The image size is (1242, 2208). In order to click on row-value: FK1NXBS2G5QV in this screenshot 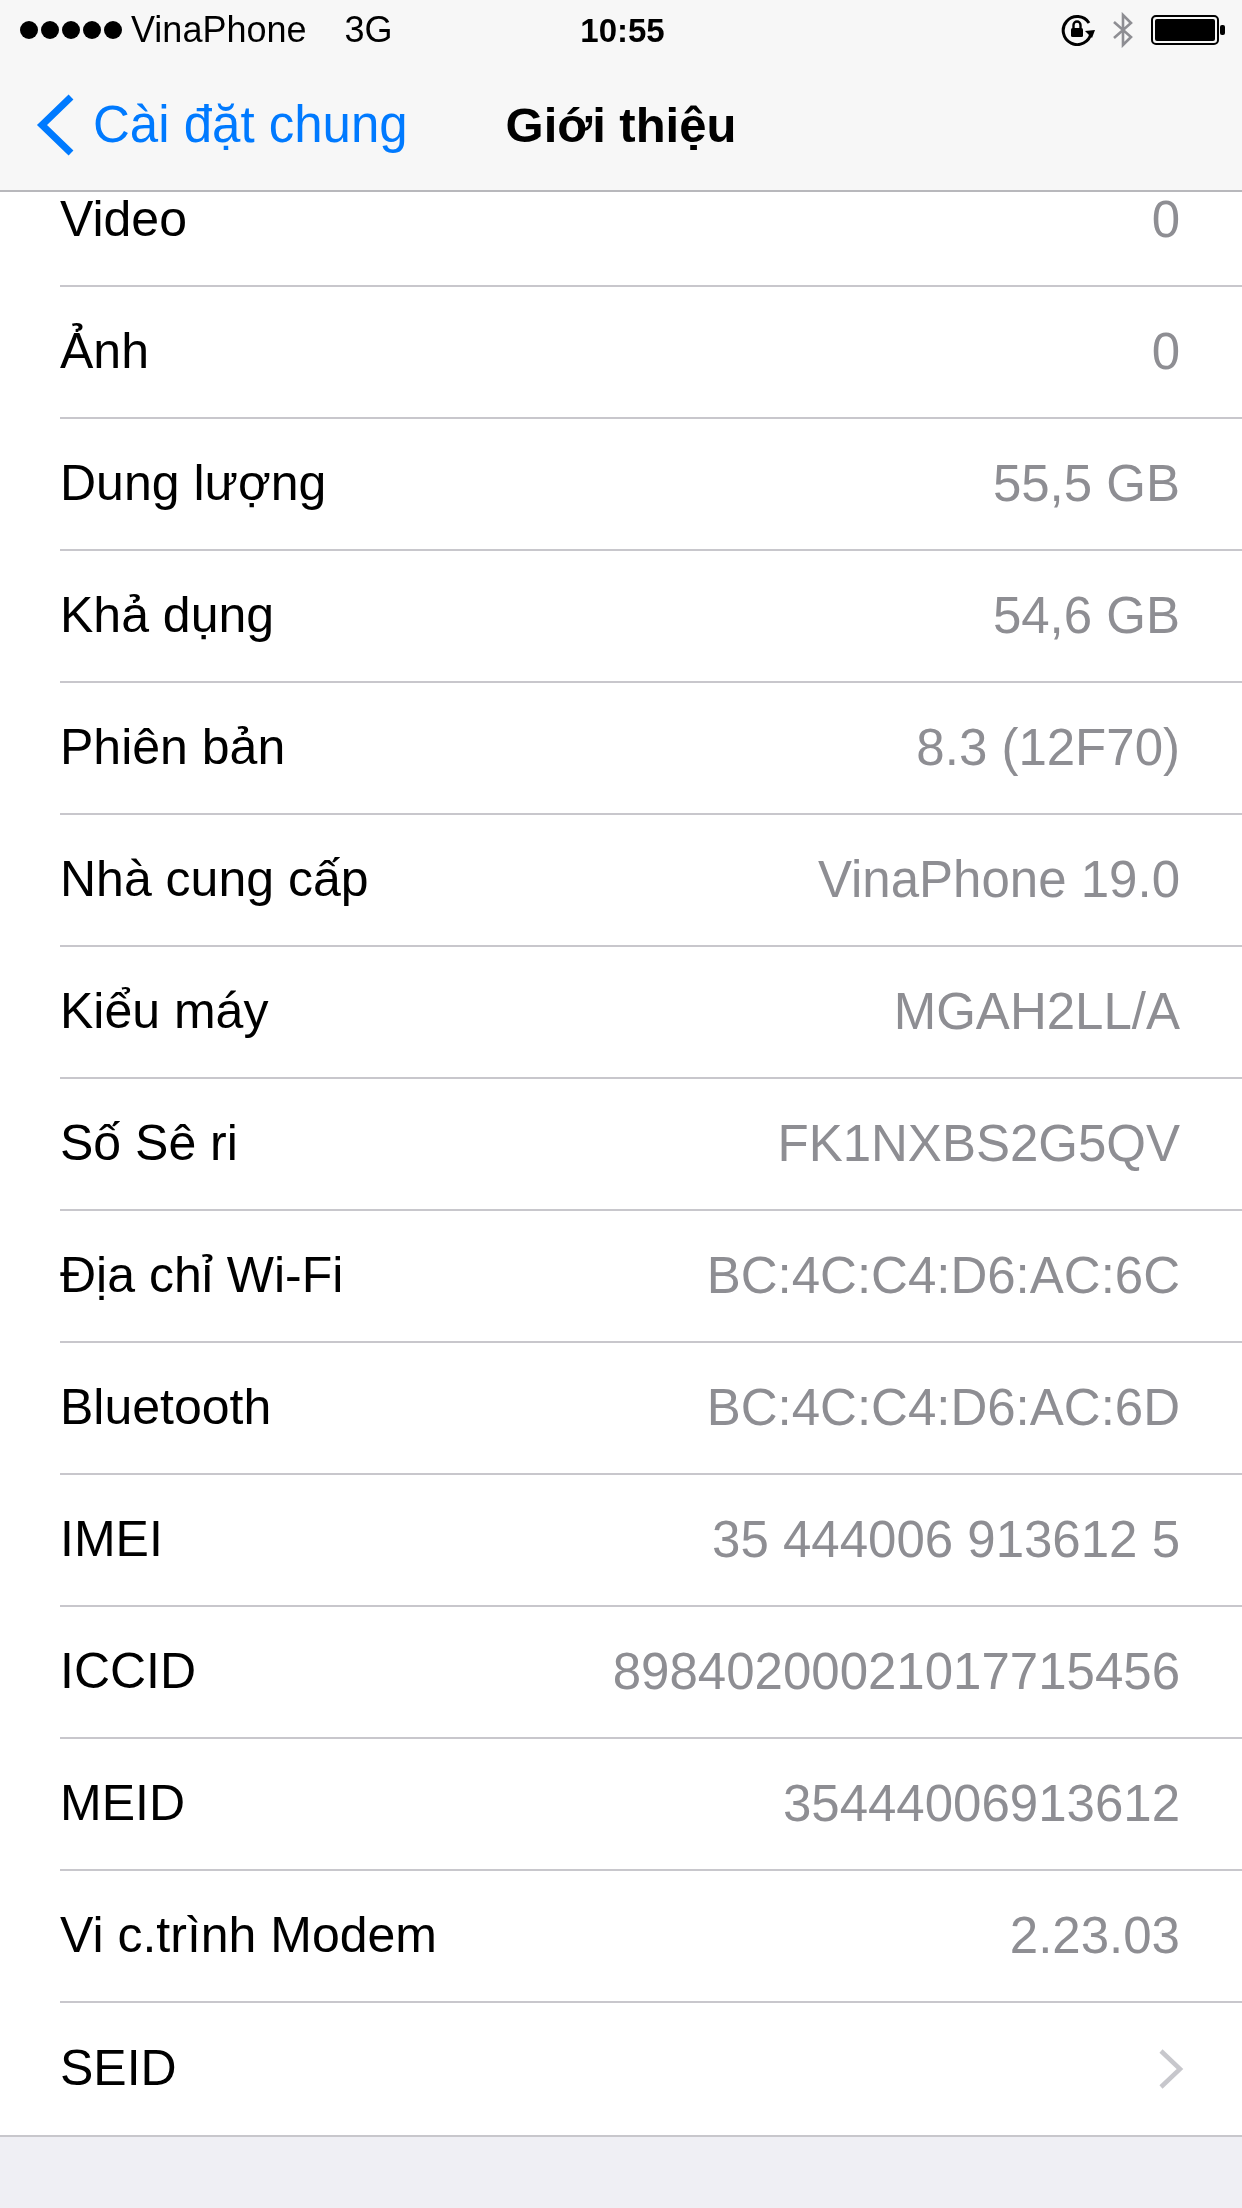, I will do `click(978, 1144)`.